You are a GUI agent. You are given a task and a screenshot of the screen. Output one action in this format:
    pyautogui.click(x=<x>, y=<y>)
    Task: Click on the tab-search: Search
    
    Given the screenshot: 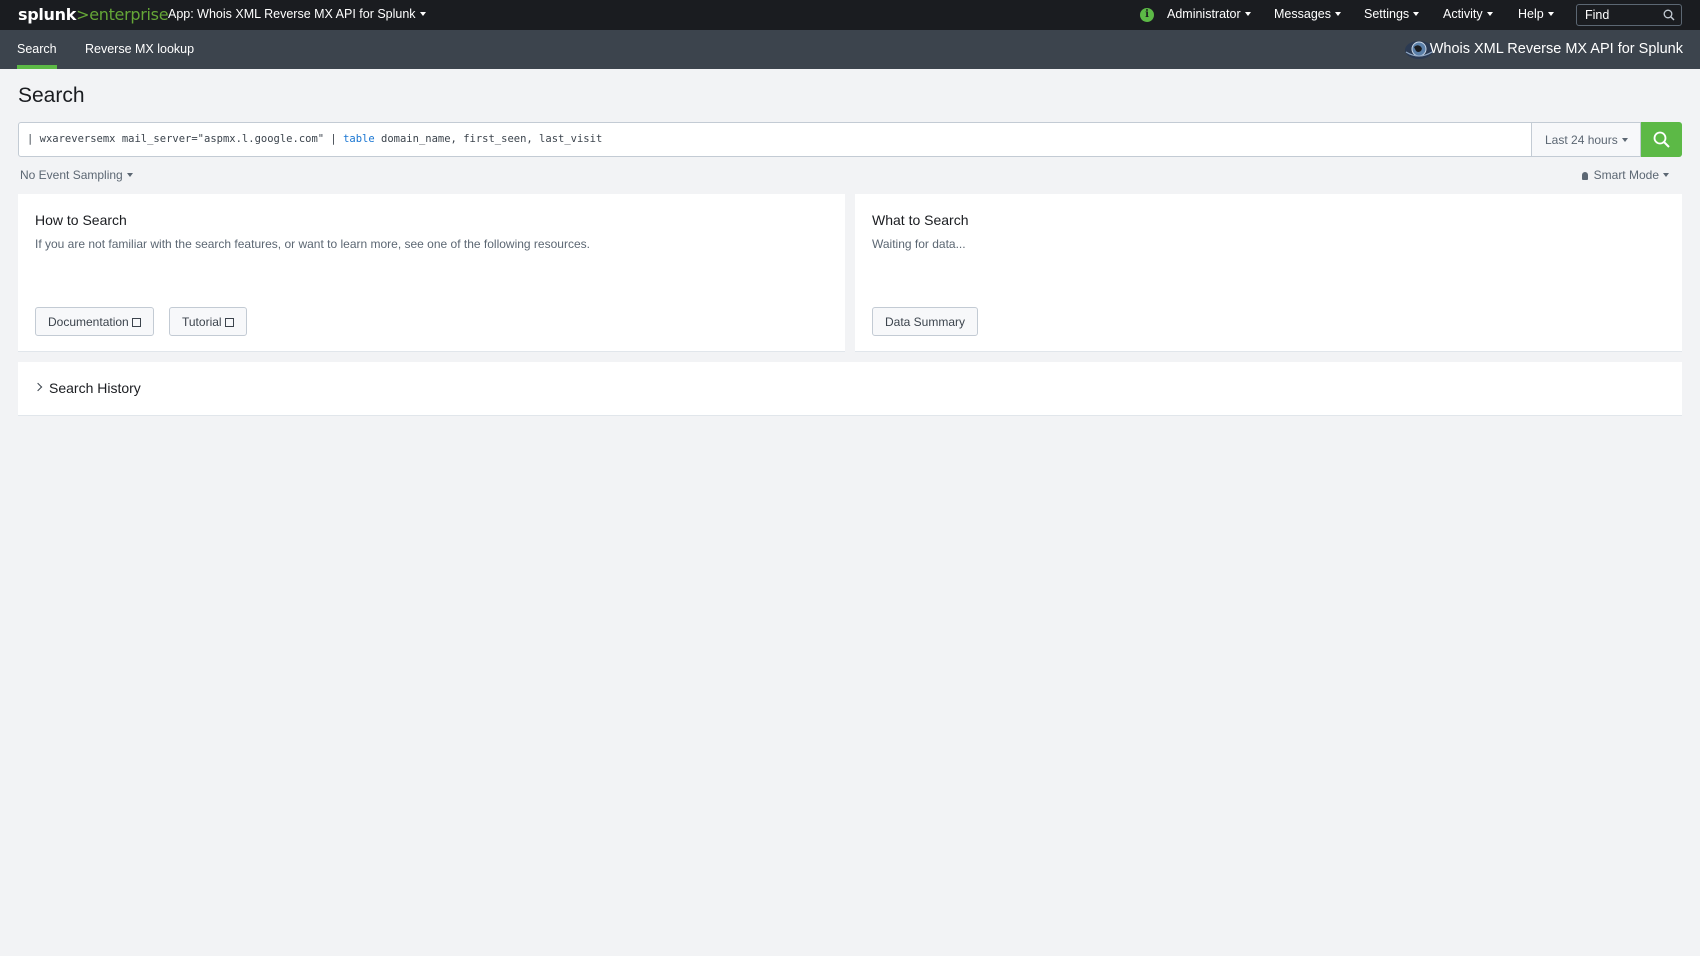 What is the action you would take?
    pyautogui.click(x=37, y=49)
    